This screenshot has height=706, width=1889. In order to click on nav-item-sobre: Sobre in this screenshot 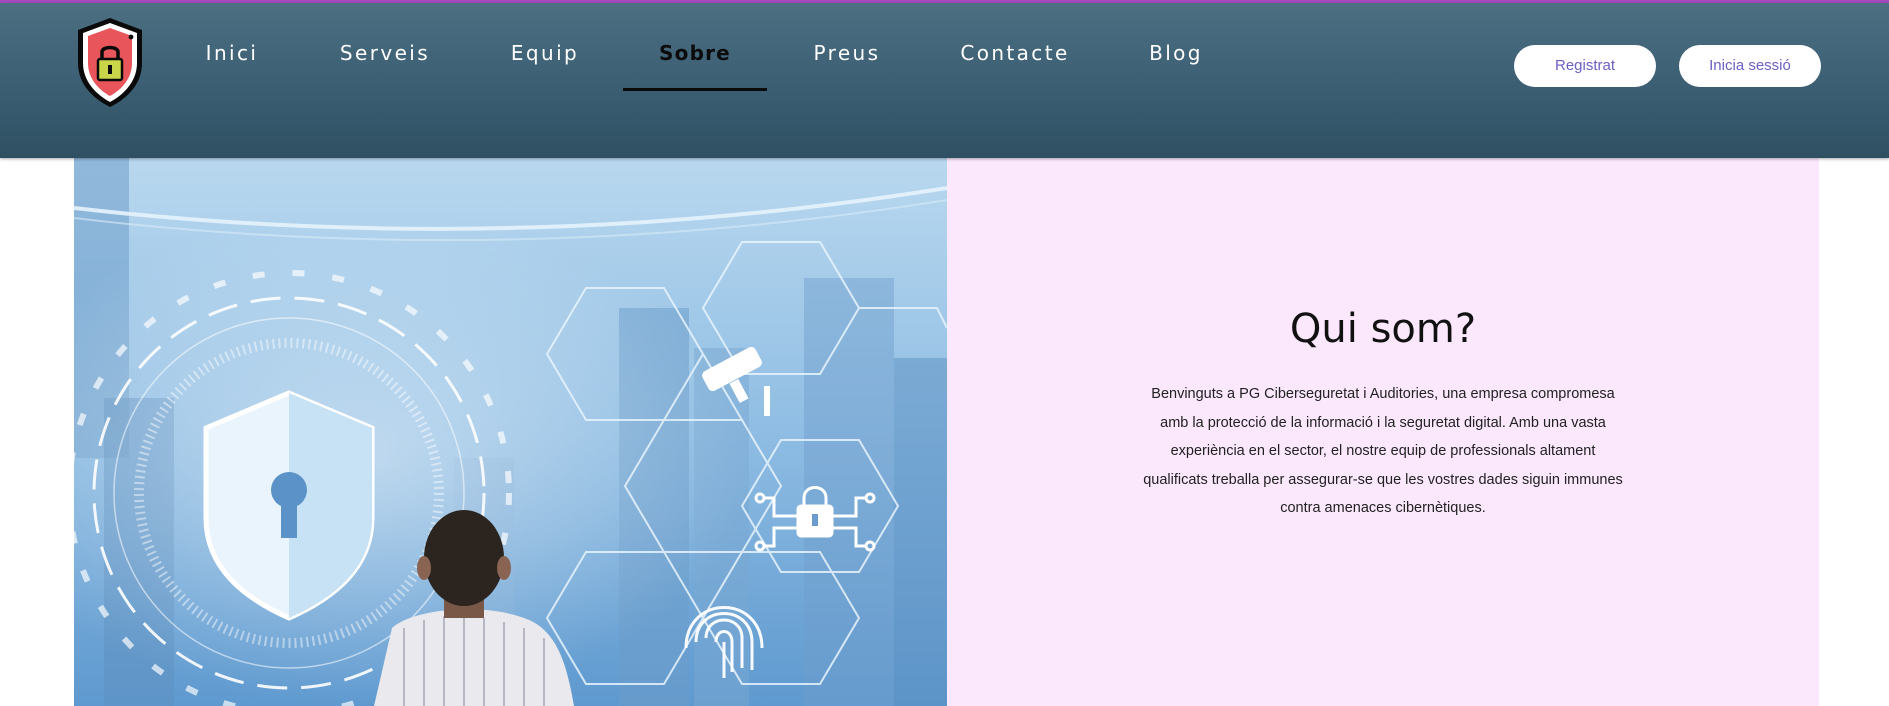, I will do `click(695, 53)`.